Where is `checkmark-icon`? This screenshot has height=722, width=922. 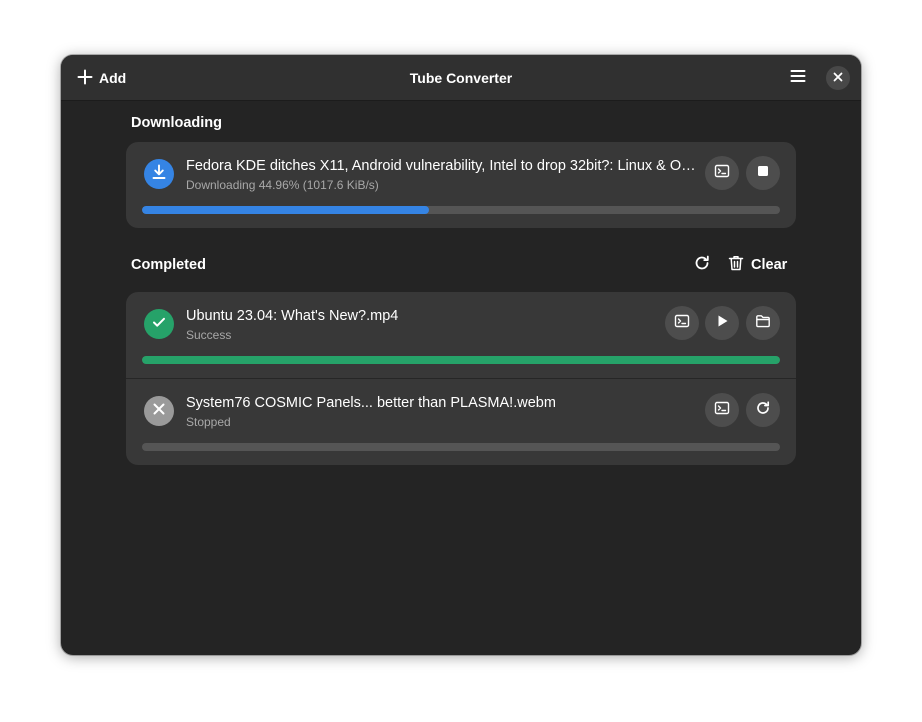 checkmark-icon is located at coordinates (159, 324).